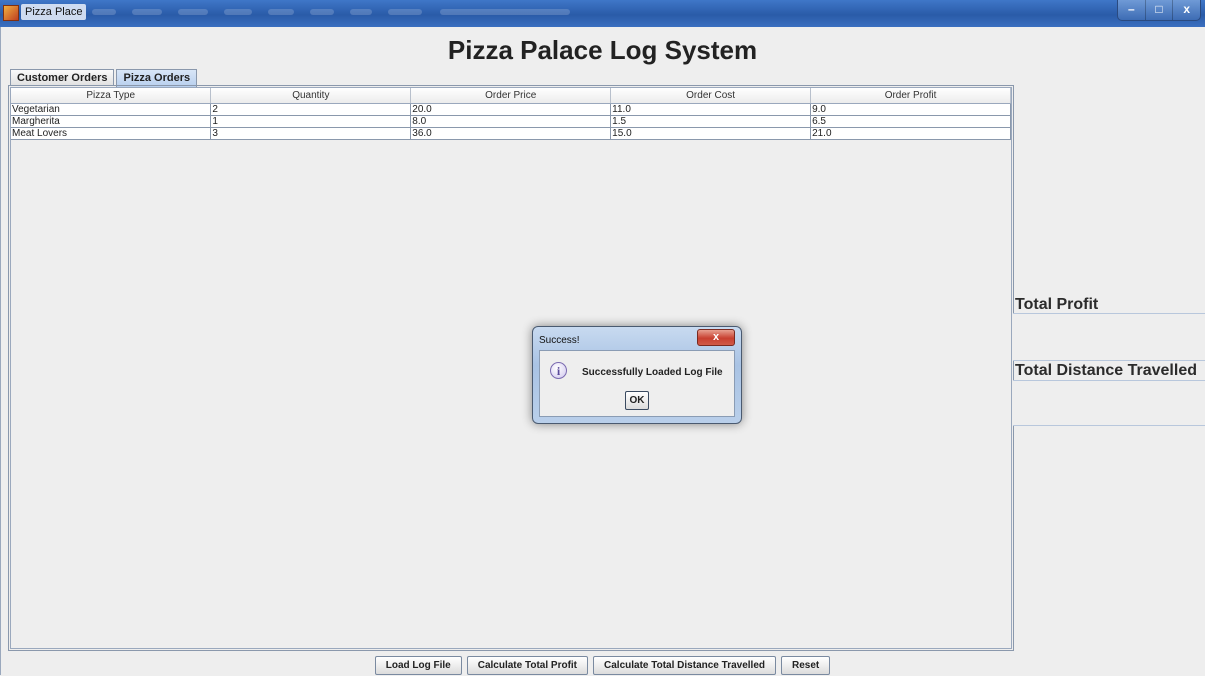 Image resolution: width=1205 pixels, height=676 pixels. What do you see at coordinates (637, 400) in the screenshot?
I see `ok-button: OK` at bounding box center [637, 400].